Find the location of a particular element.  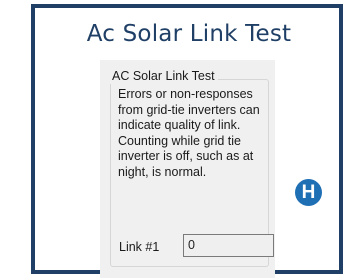

description-line: indicate quality of link. is located at coordinates (179, 125).